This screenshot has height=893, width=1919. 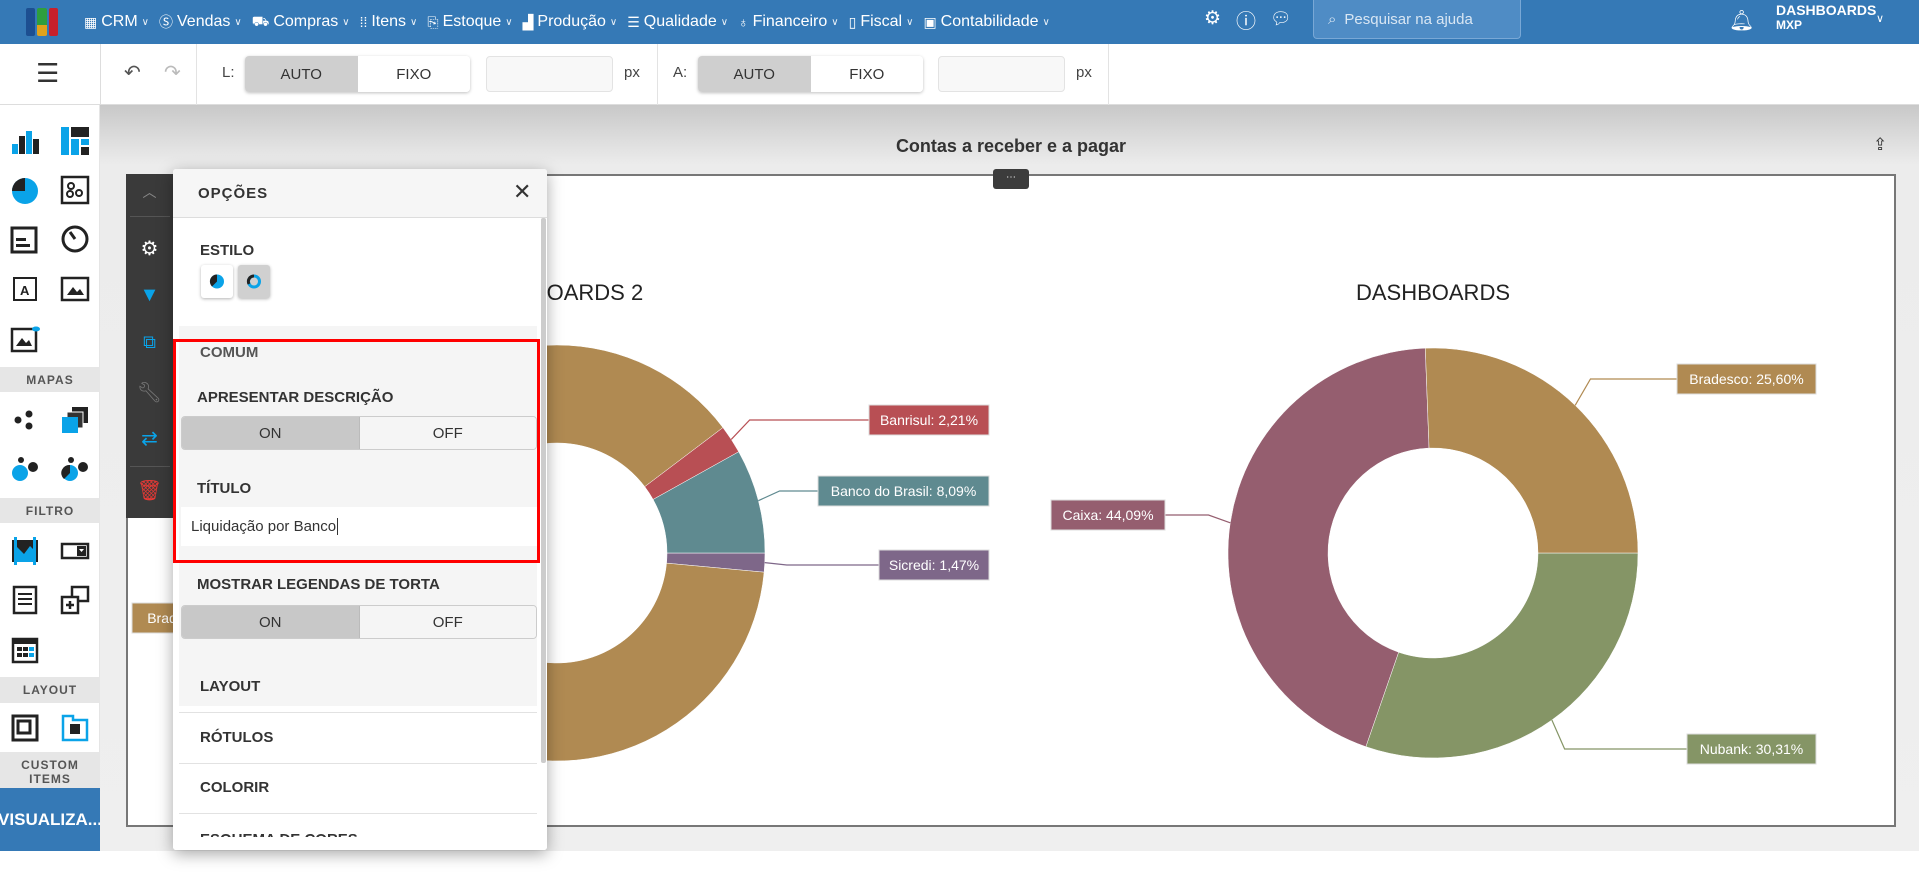 I want to click on show-description-toggle: ON OFF, so click(x=359, y=433).